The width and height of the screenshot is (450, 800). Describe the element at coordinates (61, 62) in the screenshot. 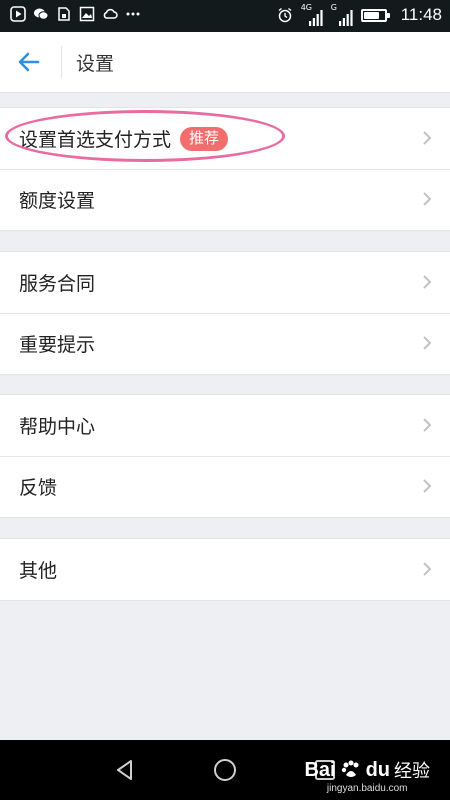

I see `title-divider` at that location.